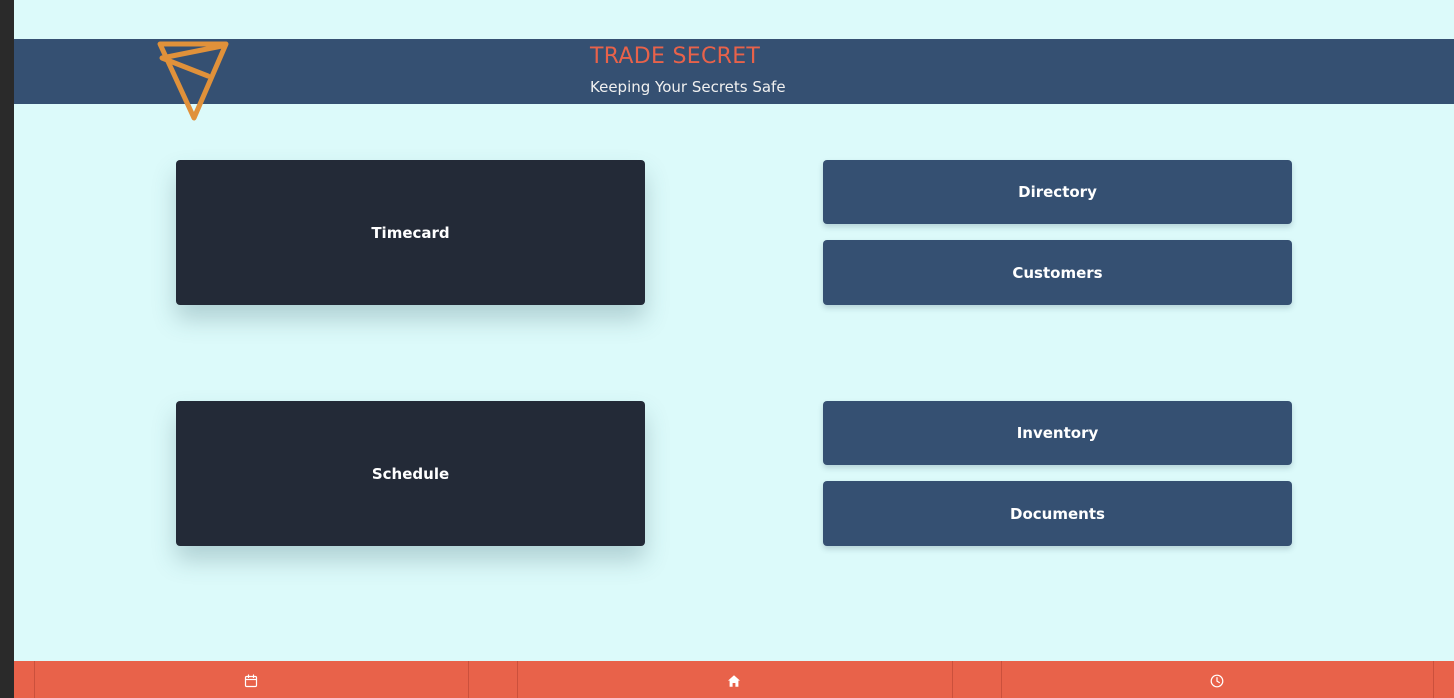  I want to click on triangle-s-logo-icon, so click(193, 82).